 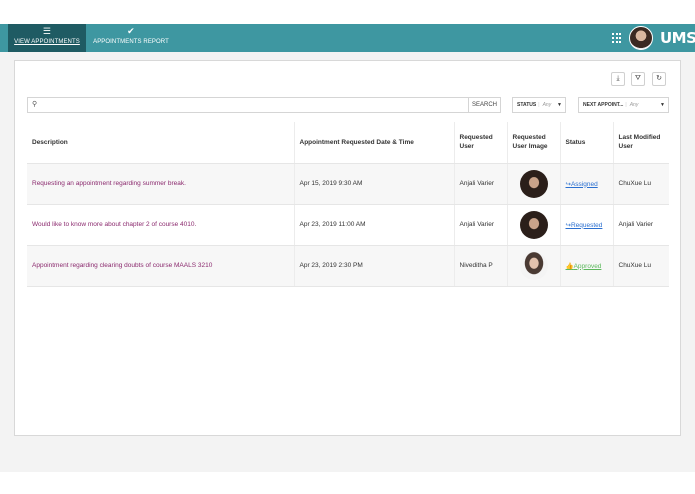 What do you see at coordinates (35, 104) in the screenshot?
I see `search-icon: ⚲` at bounding box center [35, 104].